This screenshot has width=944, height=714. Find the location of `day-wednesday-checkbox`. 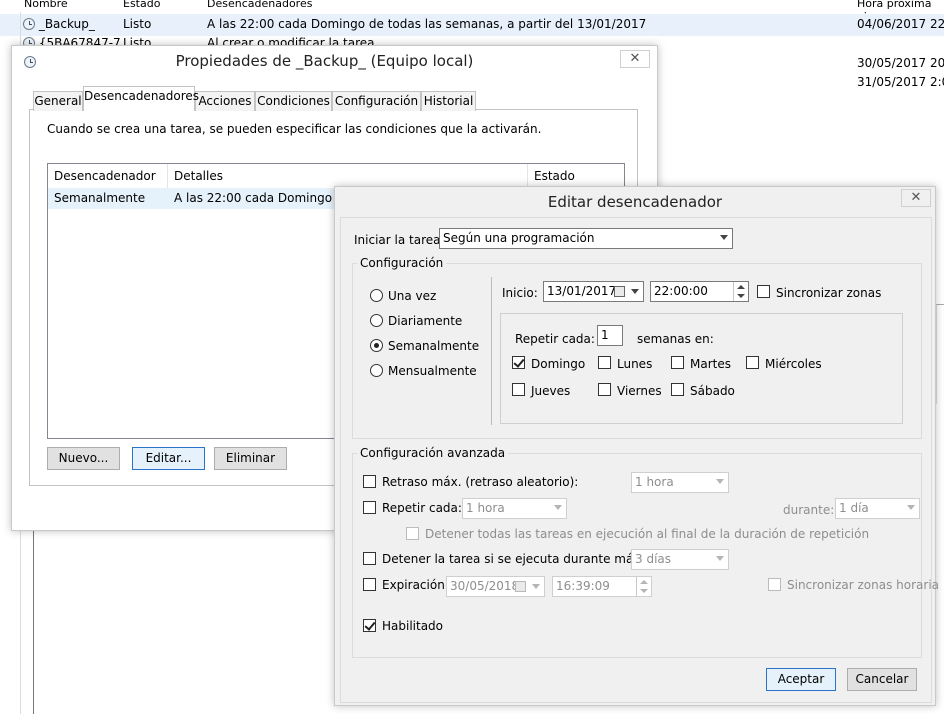

day-wednesday-checkbox is located at coordinates (752, 362).